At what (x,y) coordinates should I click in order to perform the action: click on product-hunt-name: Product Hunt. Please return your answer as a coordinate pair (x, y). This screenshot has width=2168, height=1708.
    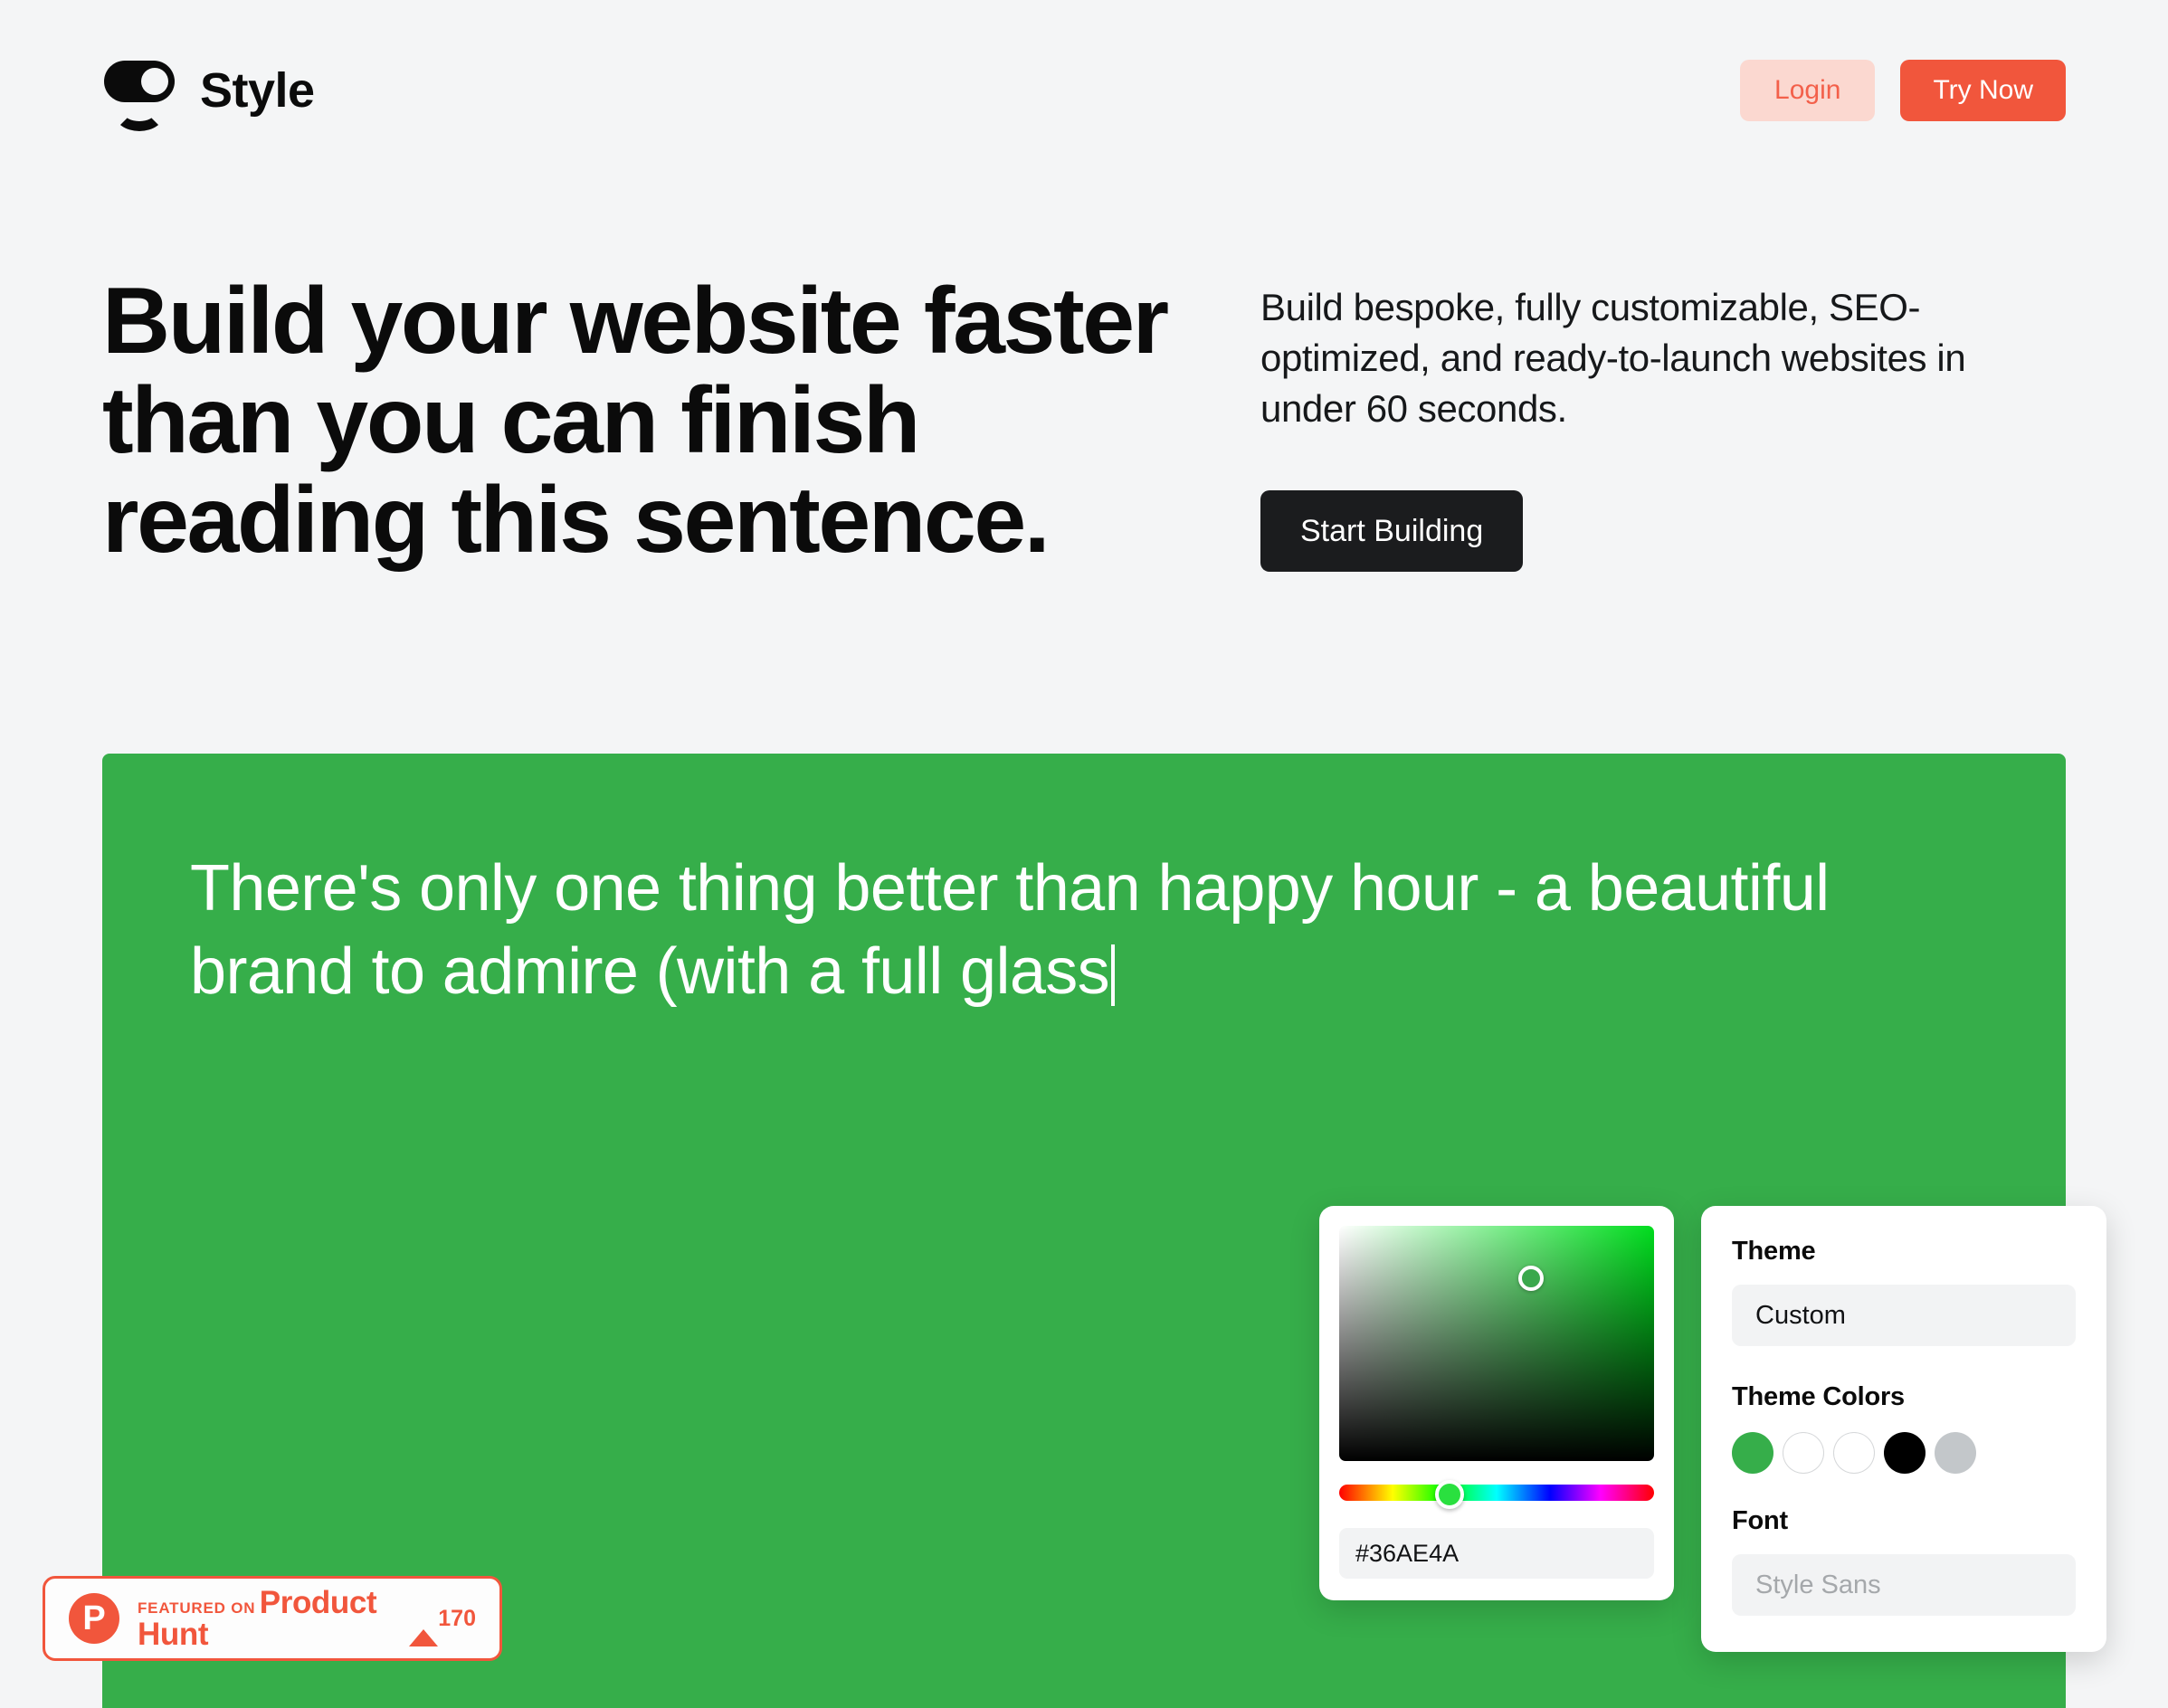
    Looking at the image, I should click on (258, 1618).